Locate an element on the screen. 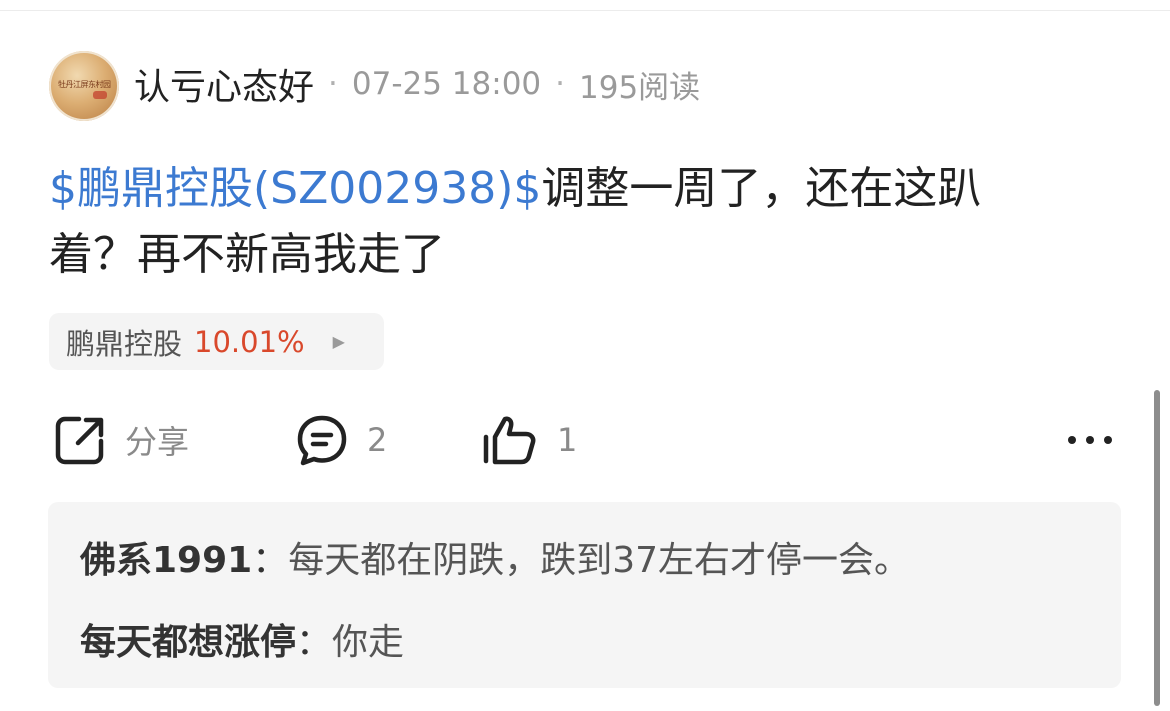 This screenshot has height=711, width=1170. top-divider is located at coordinates (585, 10).